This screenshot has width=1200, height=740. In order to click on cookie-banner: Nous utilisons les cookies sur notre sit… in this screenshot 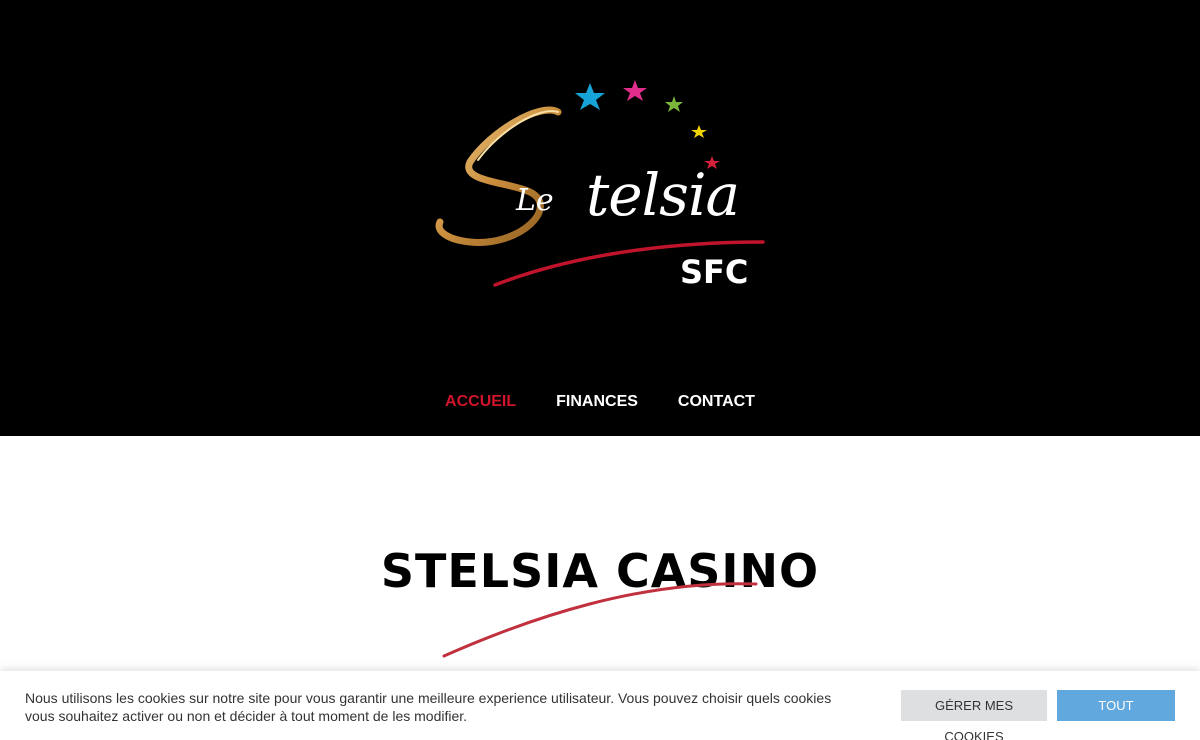, I will do `click(600, 705)`.